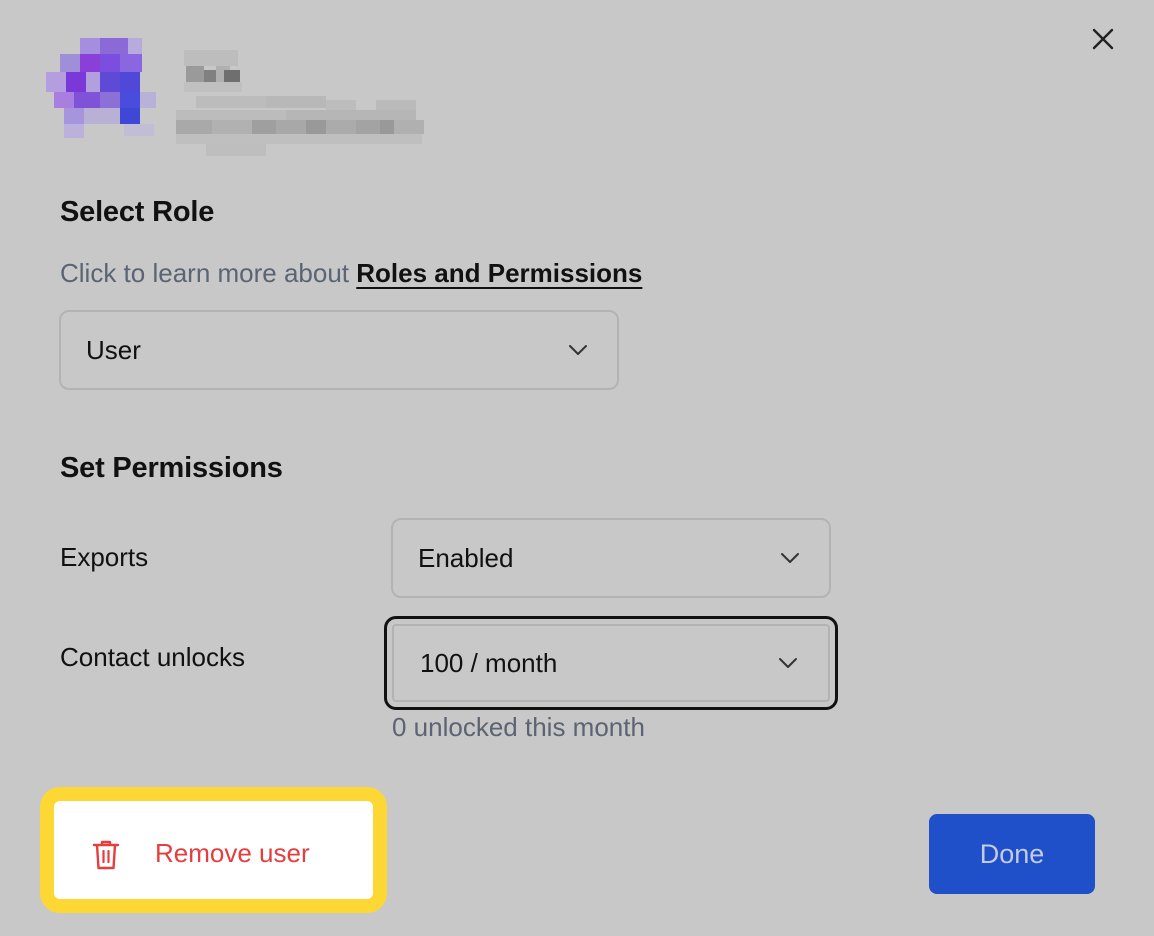 This screenshot has height=936, width=1154. What do you see at coordinates (208, 273) in the screenshot?
I see `roles-hint-text: Click to learn more about` at bounding box center [208, 273].